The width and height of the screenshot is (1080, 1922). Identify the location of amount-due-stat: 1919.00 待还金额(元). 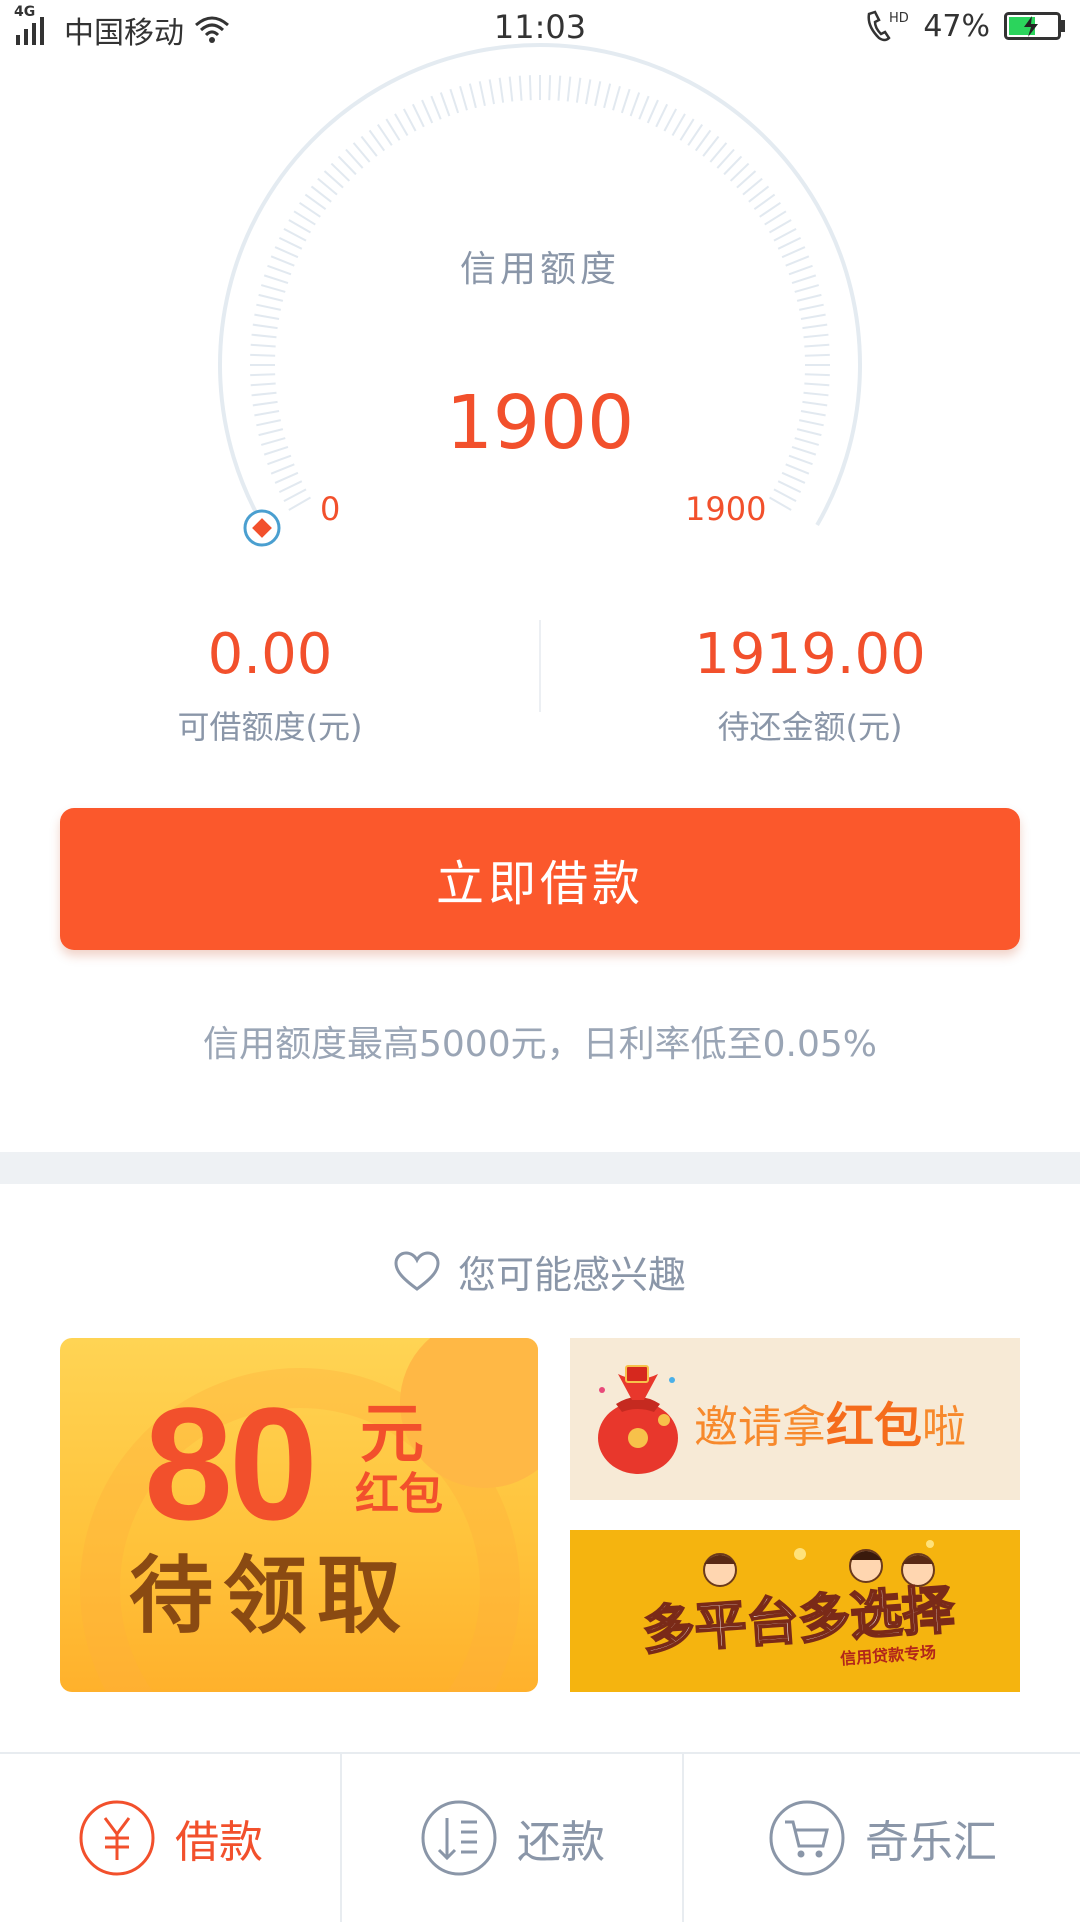
(810, 684).